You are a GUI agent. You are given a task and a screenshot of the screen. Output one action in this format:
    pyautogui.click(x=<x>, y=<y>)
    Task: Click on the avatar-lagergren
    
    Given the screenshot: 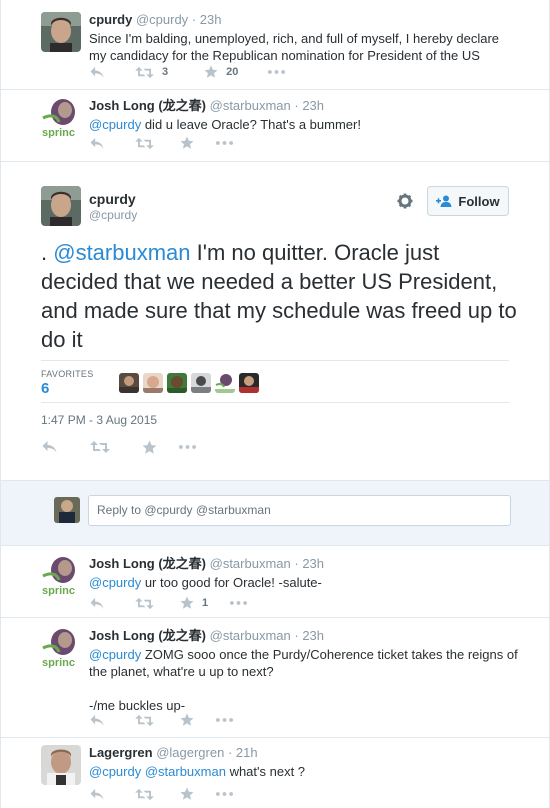 What is the action you would take?
    pyautogui.click(x=61, y=765)
    